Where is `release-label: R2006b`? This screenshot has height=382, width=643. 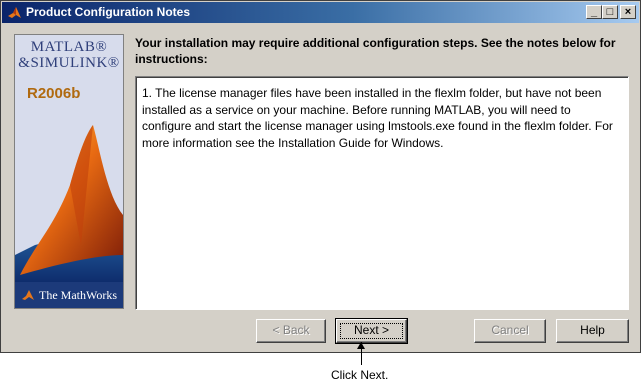 release-label: R2006b is located at coordinates (54, 93).